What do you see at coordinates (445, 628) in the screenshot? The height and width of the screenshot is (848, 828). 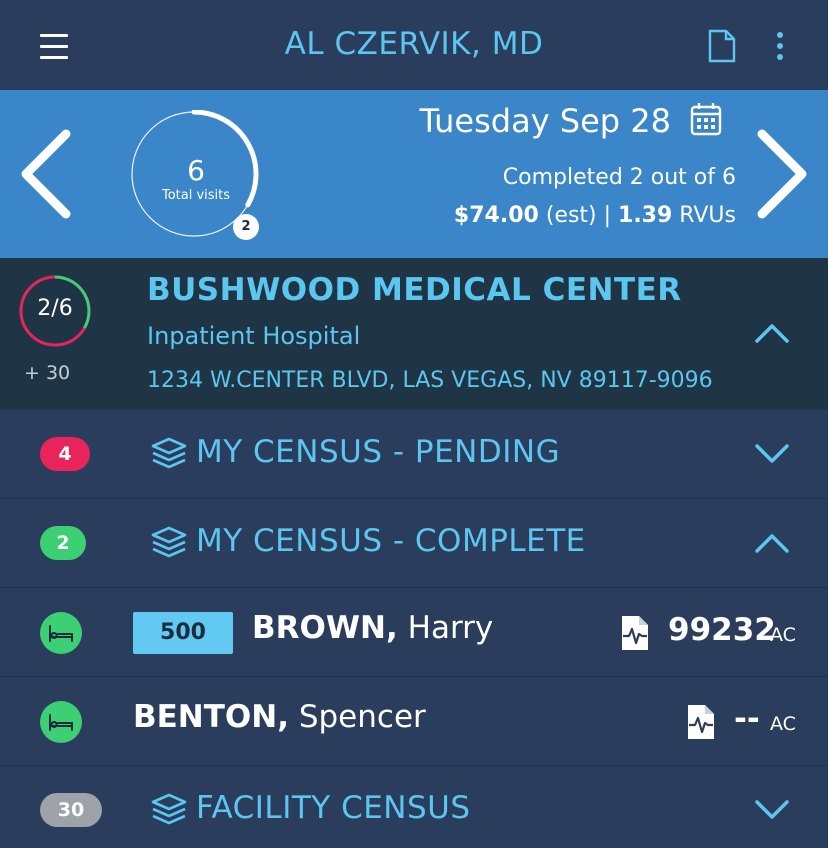 I see `patient-first-name: Harry` at bounding box center [445, 628].